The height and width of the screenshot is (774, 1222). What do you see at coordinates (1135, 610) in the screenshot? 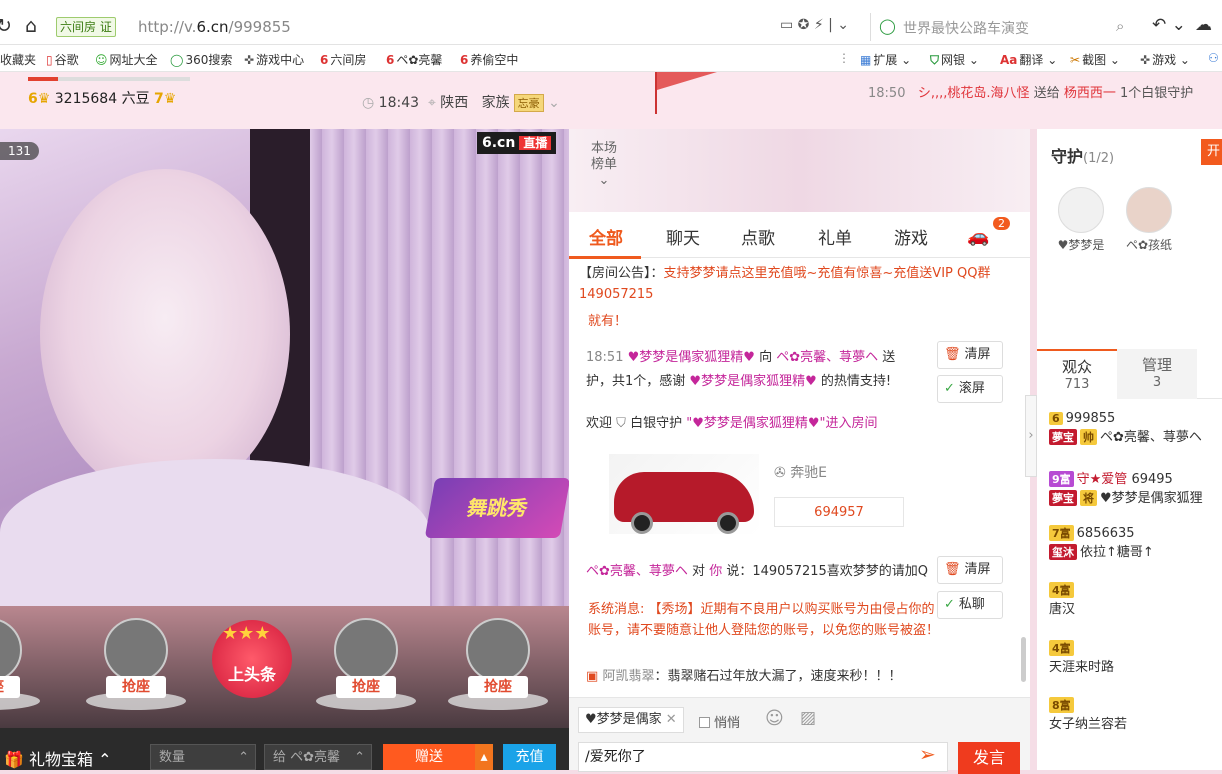
I see `audience-item: 4富 唐汉` at bounding box center [1135, 610].